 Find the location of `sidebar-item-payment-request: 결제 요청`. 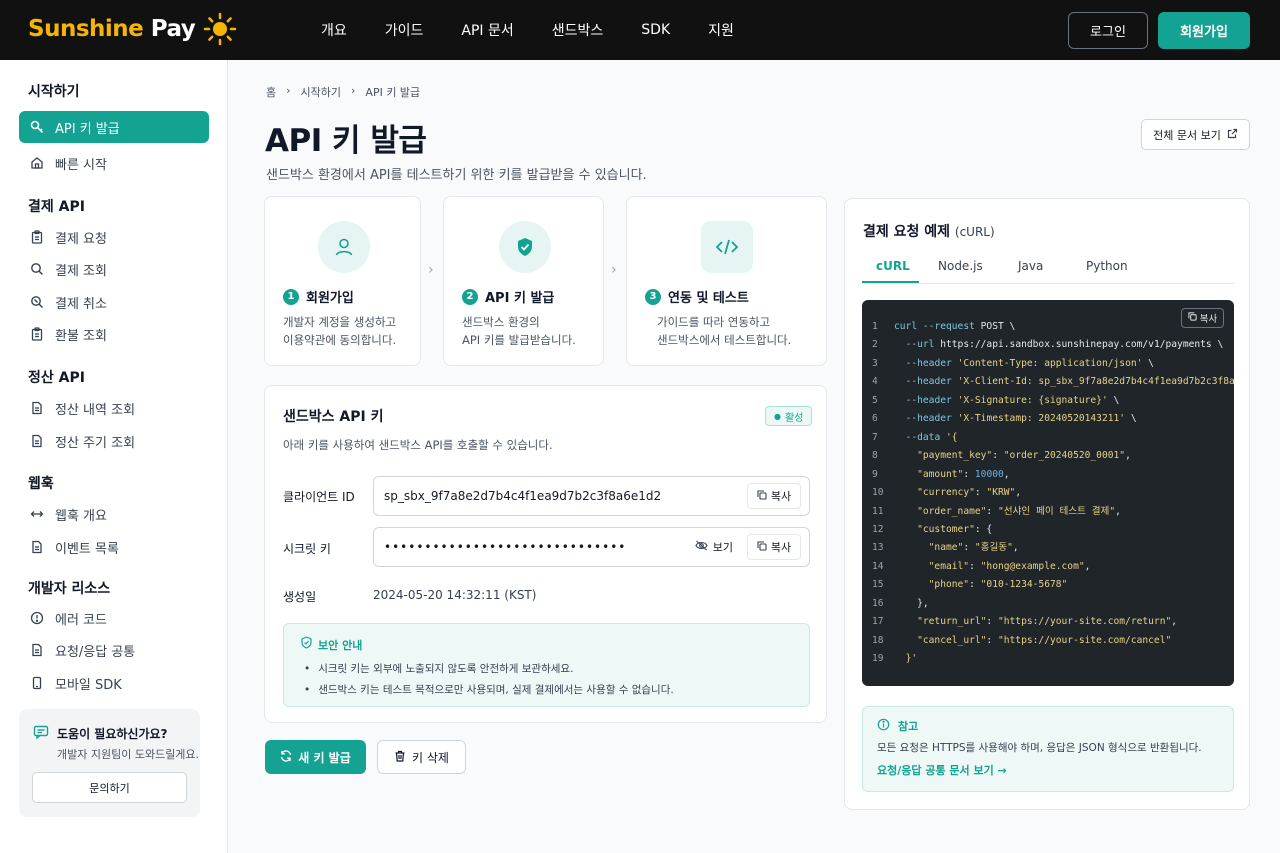

sidebar-item-payment-request: 결제 요청 is located at coordinates (114, 237).